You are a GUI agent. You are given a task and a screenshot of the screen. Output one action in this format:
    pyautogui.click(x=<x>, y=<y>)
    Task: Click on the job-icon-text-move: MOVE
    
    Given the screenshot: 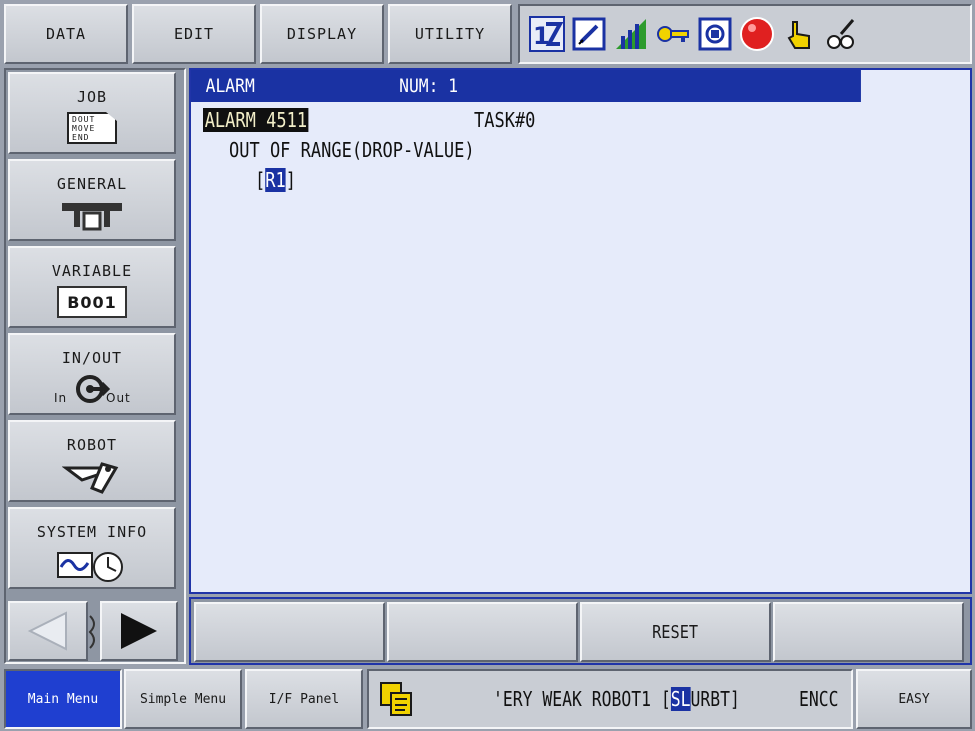 What is the action you would take?
    pyautogui.click(x=84, y=128)
    